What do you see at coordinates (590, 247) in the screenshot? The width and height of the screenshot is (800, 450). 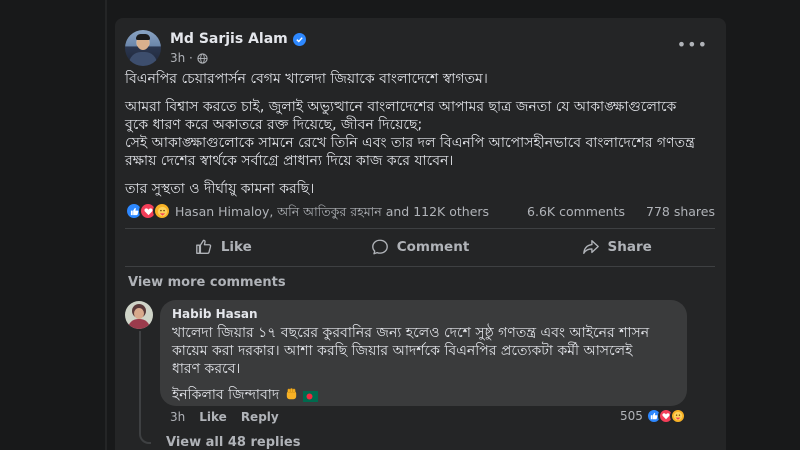 I see `share-icon` at bounding box center [590, 247].